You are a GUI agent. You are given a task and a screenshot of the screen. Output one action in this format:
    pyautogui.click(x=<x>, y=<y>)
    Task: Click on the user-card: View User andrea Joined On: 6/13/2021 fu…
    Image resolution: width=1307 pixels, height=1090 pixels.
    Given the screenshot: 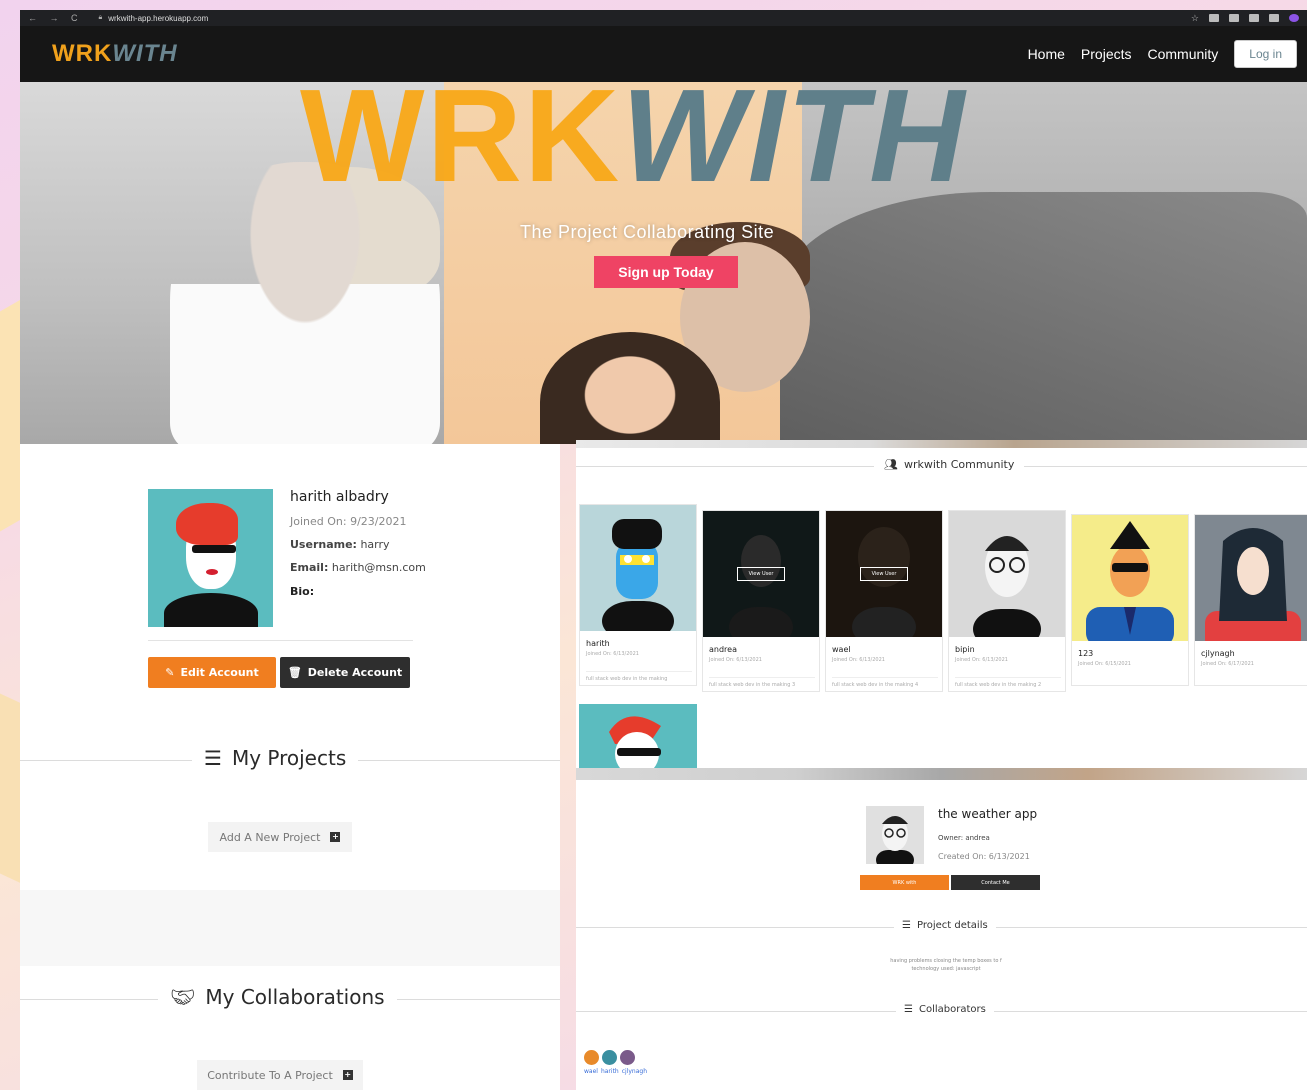 What is the action you would take?
    pyautogui.click(x=761, y=601)
    